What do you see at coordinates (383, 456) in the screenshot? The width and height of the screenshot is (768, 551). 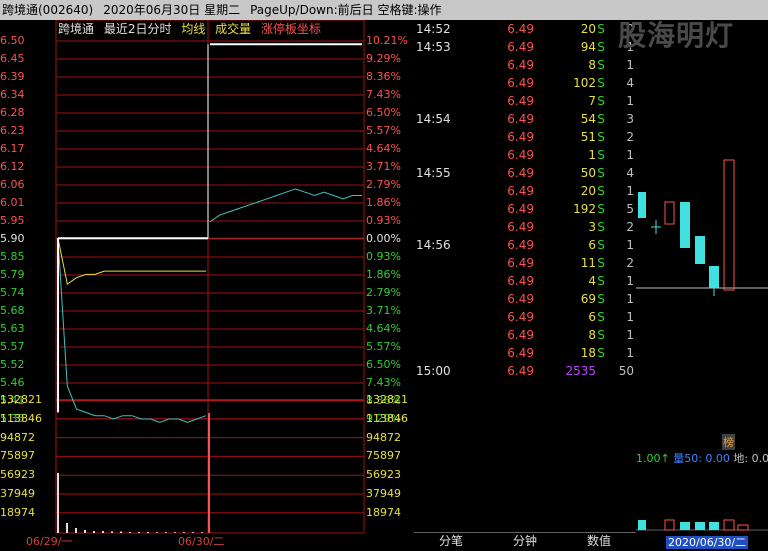 I see `volume-tick-label: 75897` at bounding box center [383, 456].